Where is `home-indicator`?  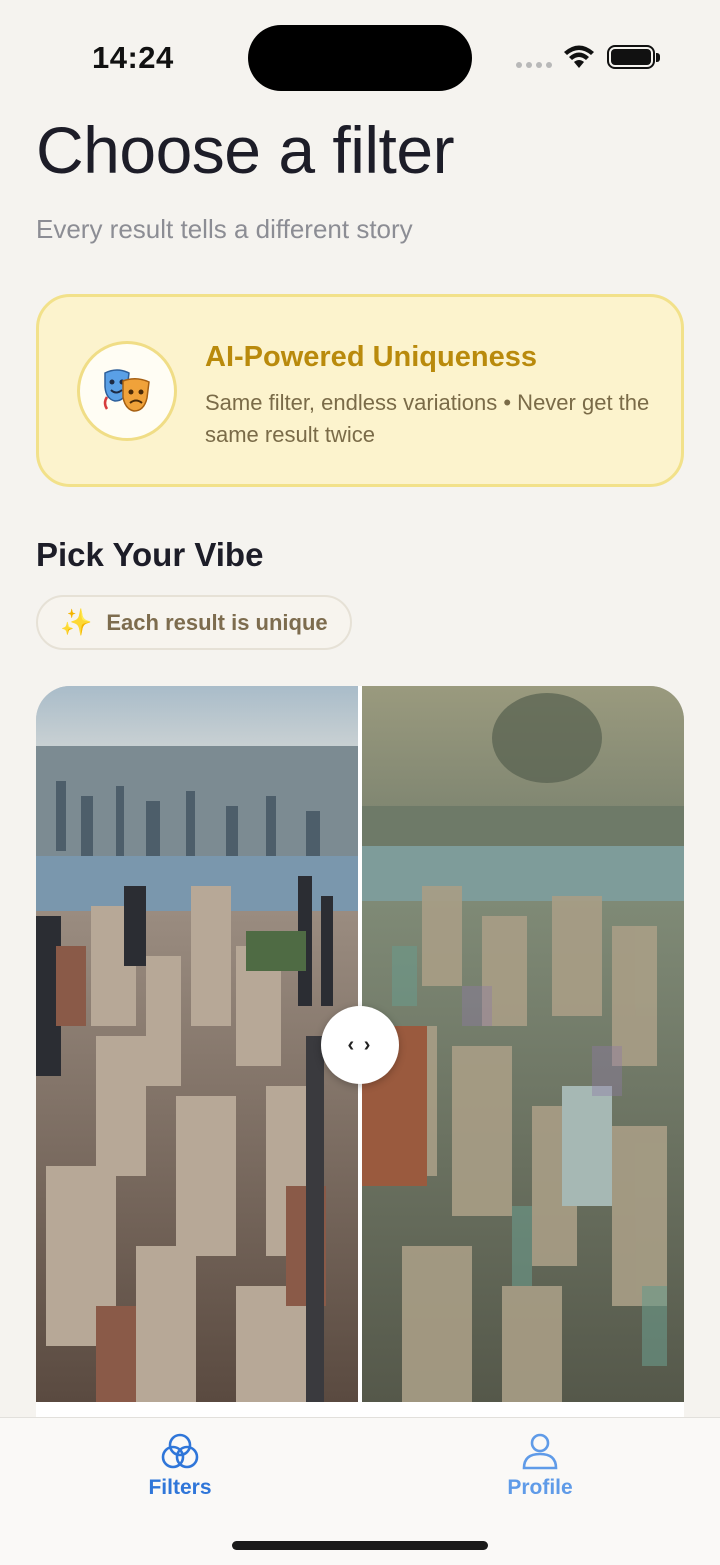
home-indicator is located at coordinates (360, 1545).